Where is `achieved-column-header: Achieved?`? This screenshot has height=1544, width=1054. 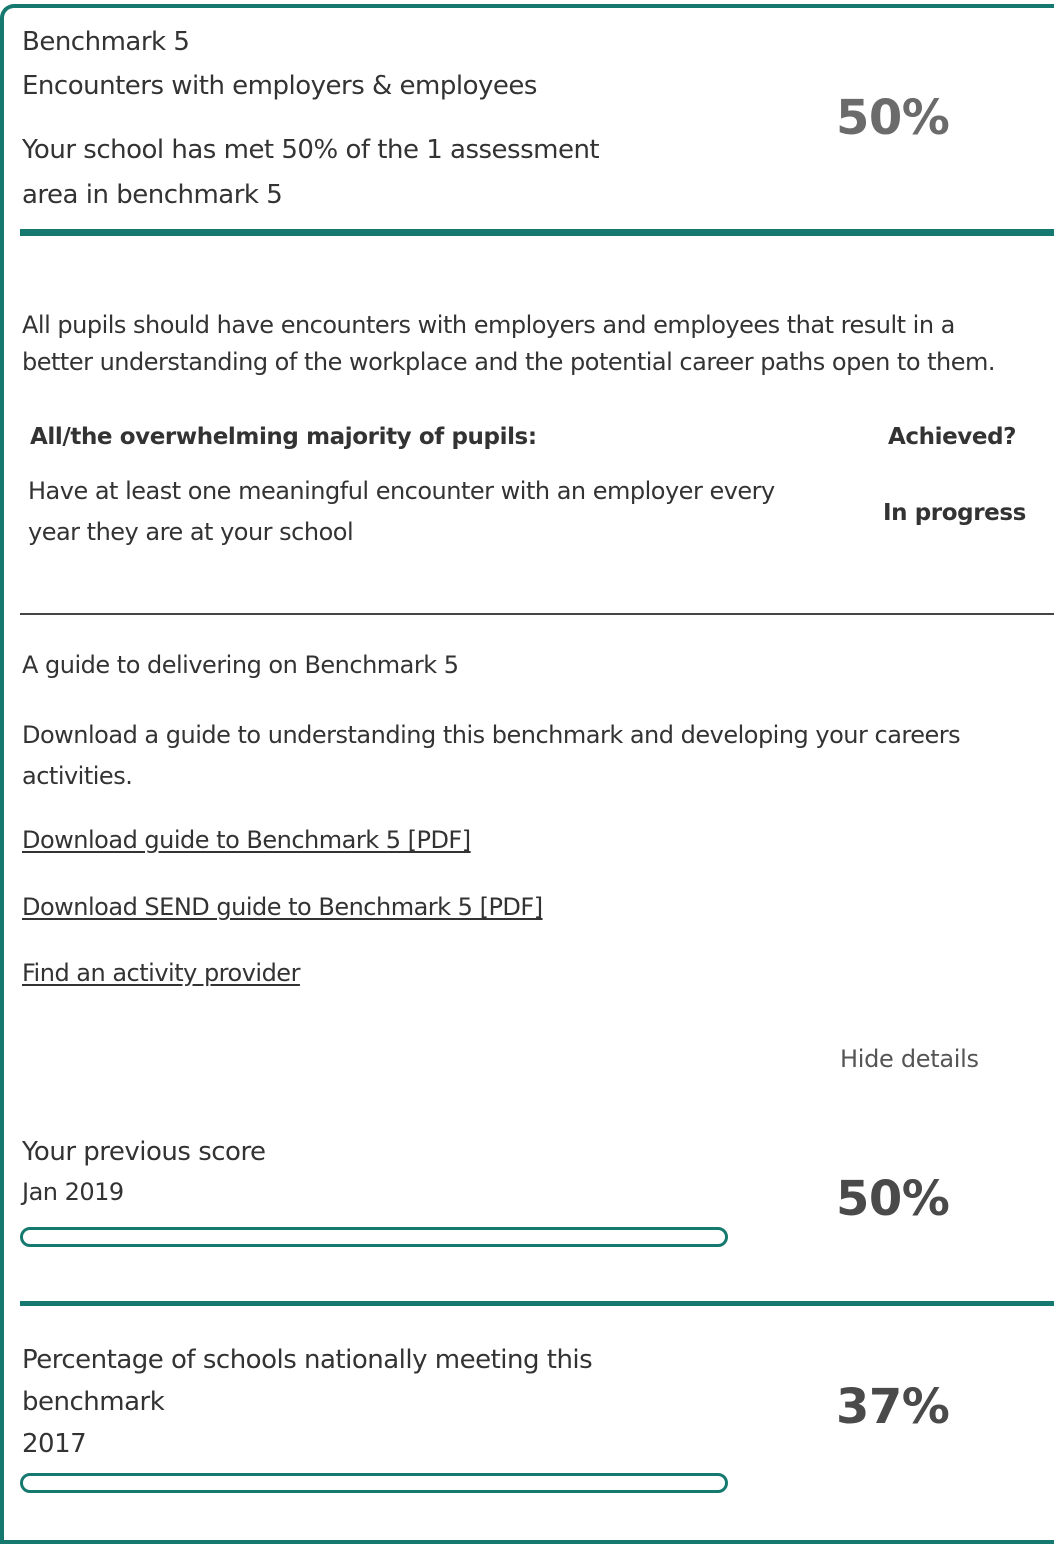 achieved-column-header: Achieved? is located at coordinates (952, 437).